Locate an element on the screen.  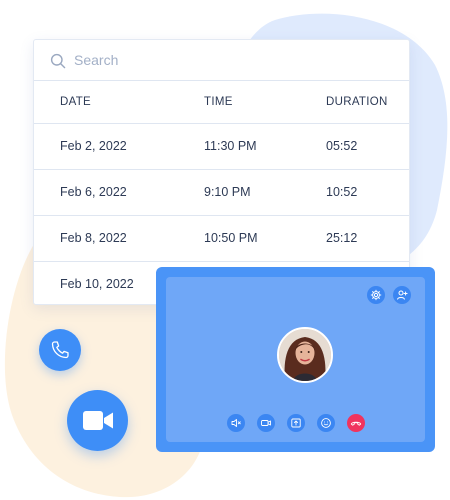
share-screen-icon is located at coordinates (296, 423).